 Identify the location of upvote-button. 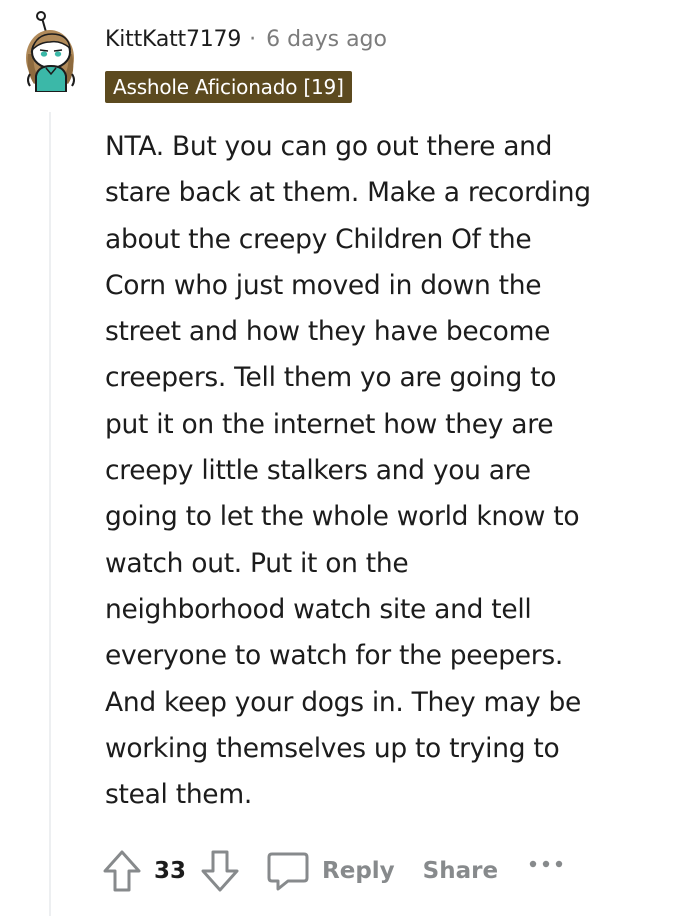
(122, 871).